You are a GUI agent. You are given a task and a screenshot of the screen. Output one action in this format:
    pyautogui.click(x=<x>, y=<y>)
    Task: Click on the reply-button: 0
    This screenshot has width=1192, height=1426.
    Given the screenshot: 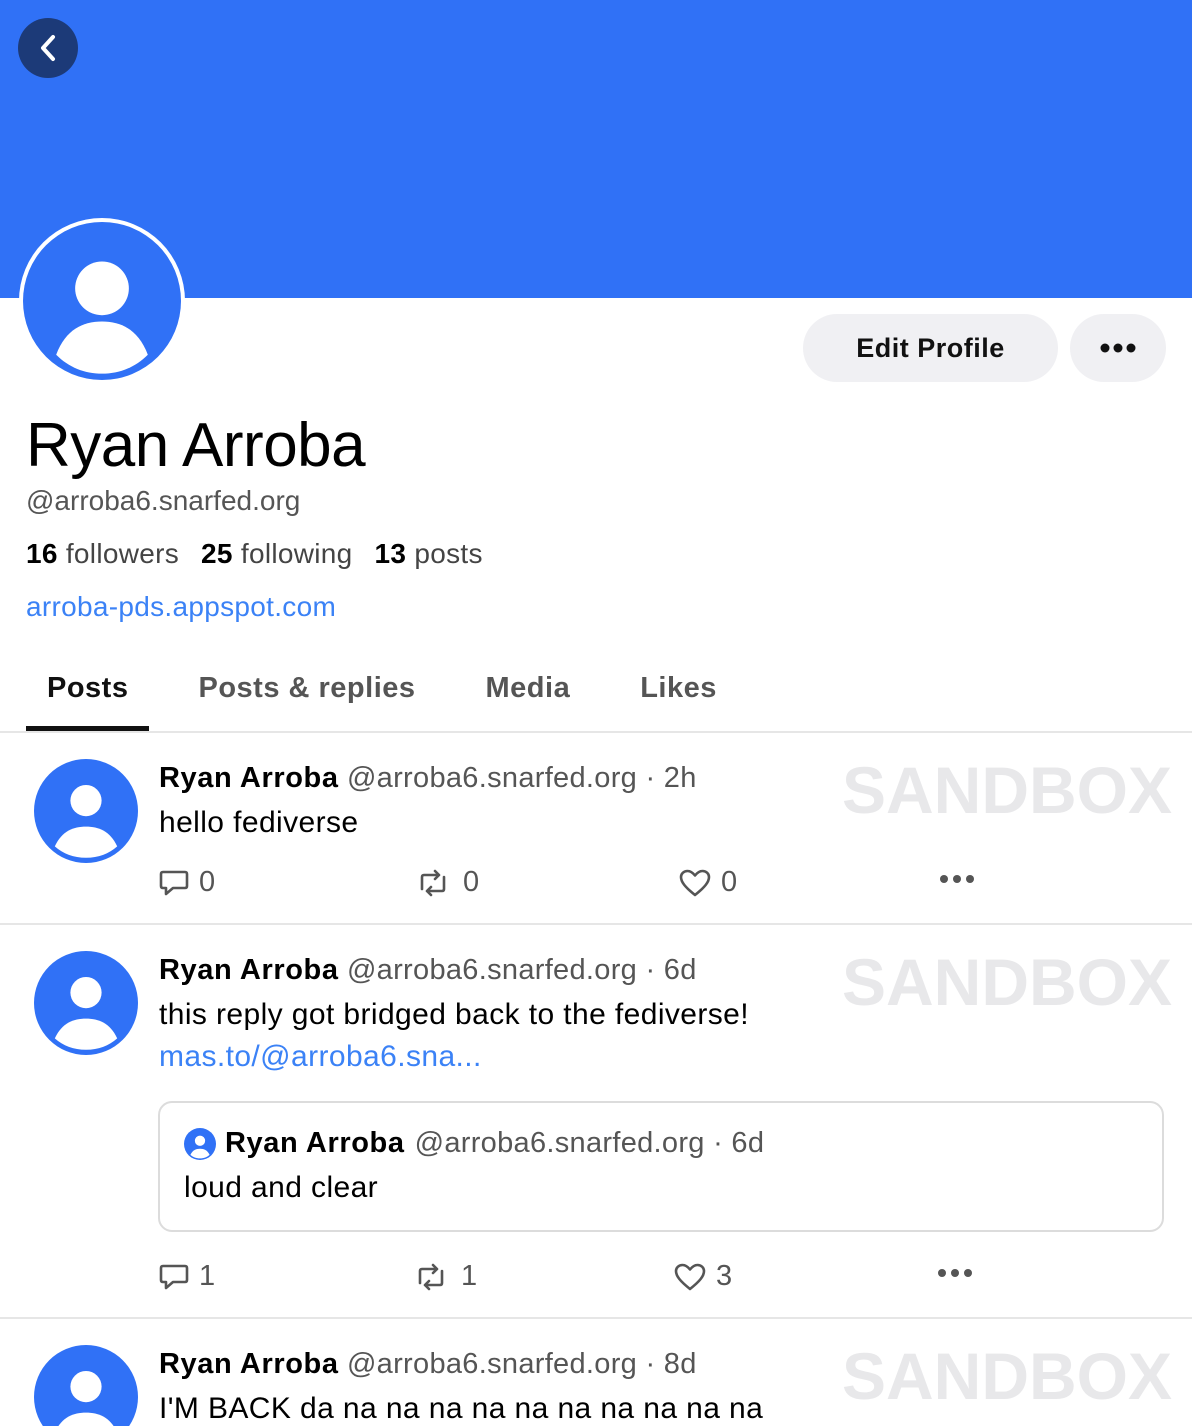 What is the action you would take?
    pyautogui.click(x=187, y=882)
    